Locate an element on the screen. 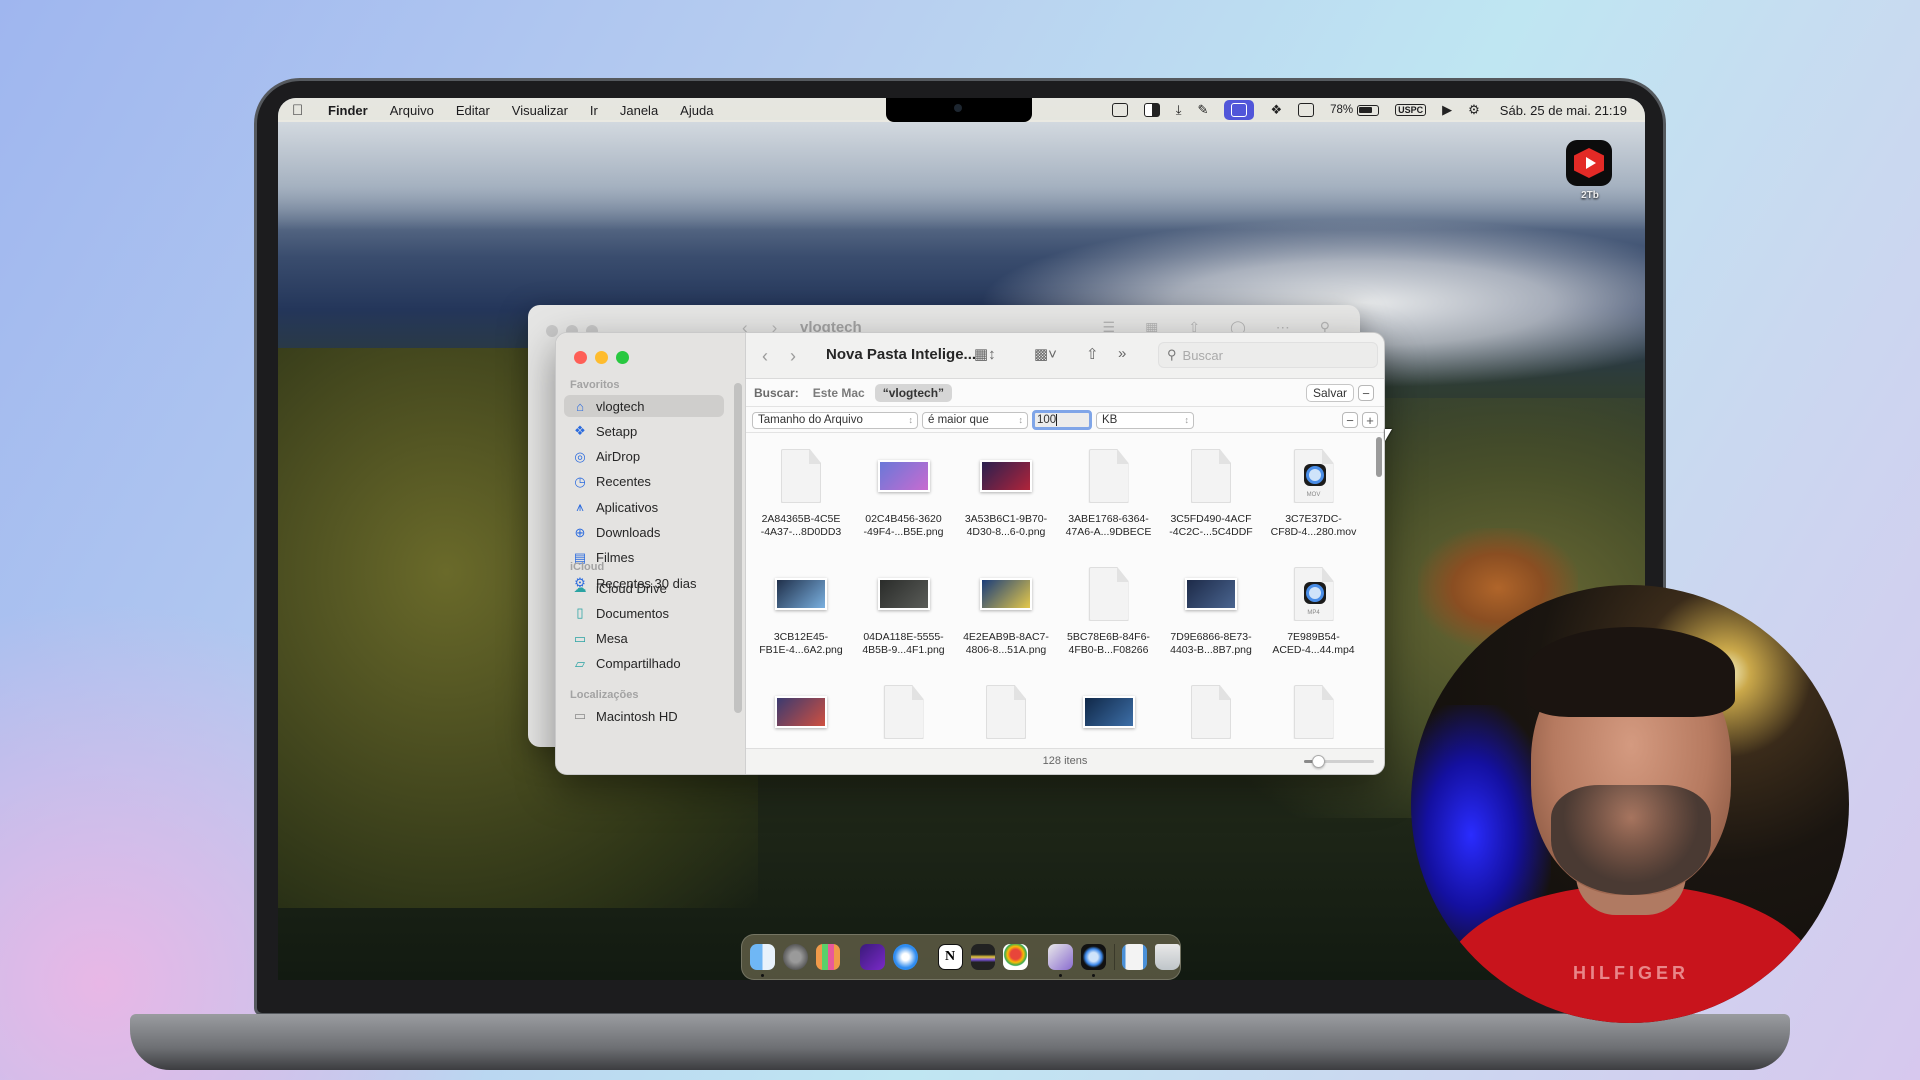 The image size is (1920, 1080). pointer-tool-icon: ✎ is located at coordinates (1203, 110).